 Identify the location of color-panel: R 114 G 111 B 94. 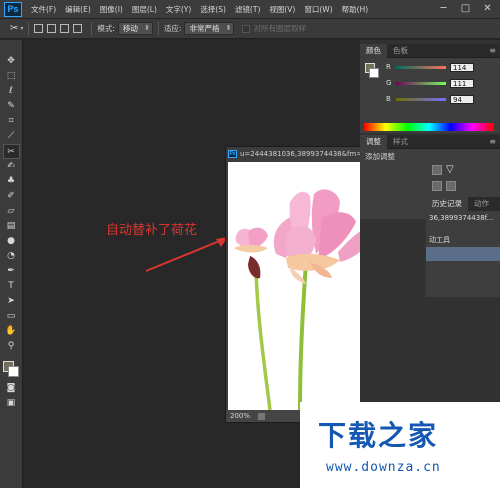
(430, 95).